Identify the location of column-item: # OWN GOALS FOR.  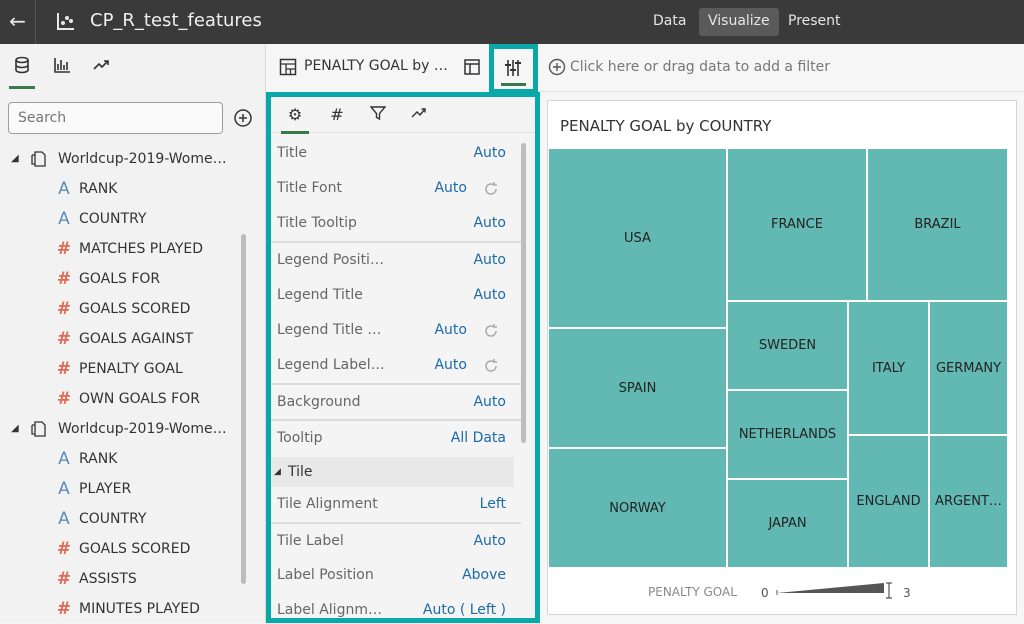
(125, 399).